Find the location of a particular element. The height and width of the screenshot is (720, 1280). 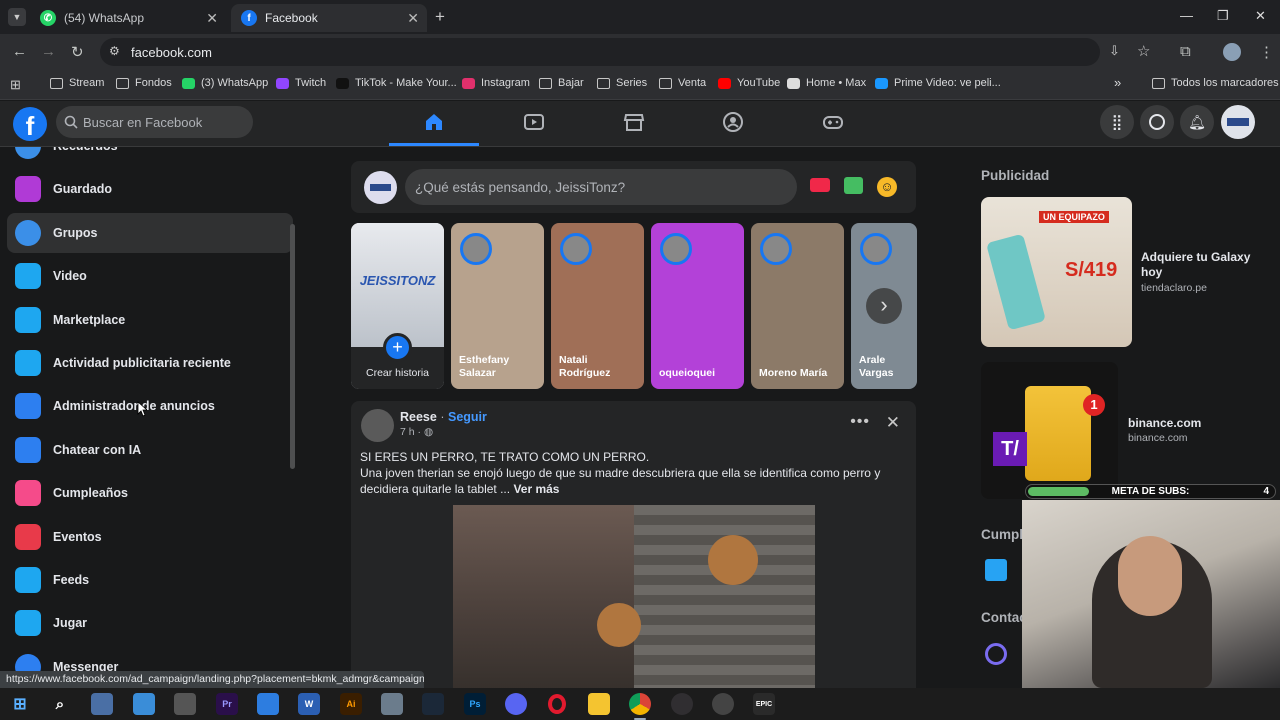

follow-link: Seguir is located at coordinates (467, 417).